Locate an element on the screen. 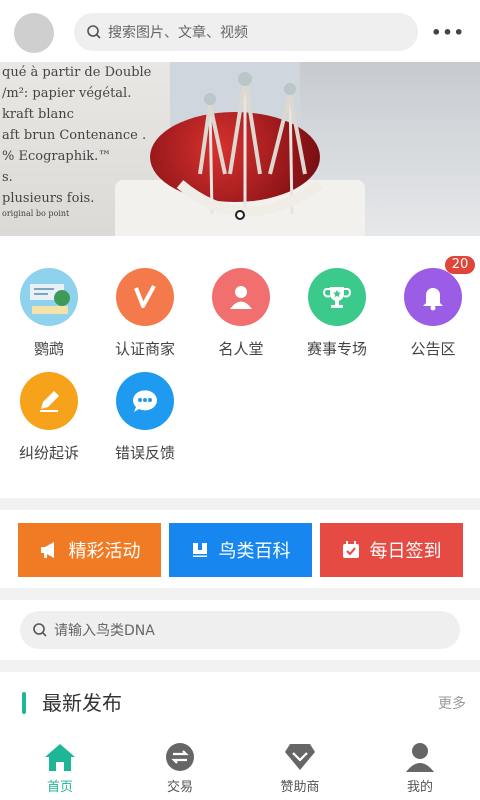  grid-item-label: 错误反馈 is located at coordinates (144, 453).